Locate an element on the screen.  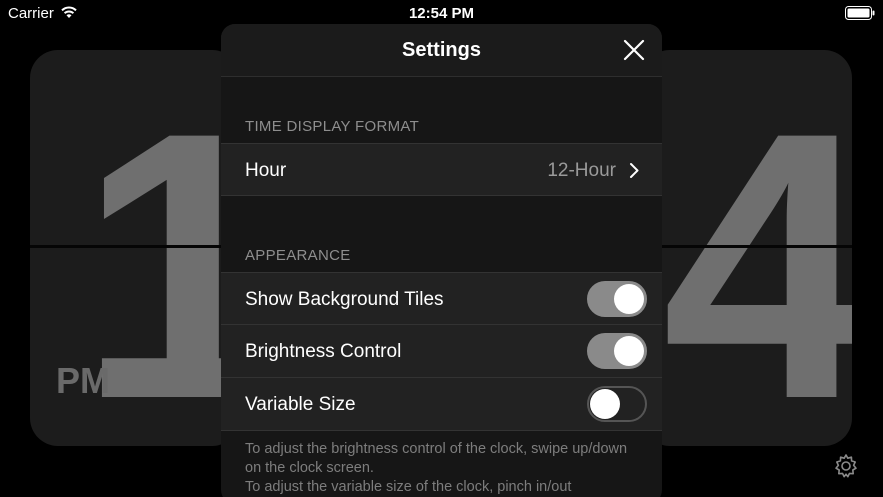
appearance-section-label: APPEARANCE is located at coordinates (298, 255).